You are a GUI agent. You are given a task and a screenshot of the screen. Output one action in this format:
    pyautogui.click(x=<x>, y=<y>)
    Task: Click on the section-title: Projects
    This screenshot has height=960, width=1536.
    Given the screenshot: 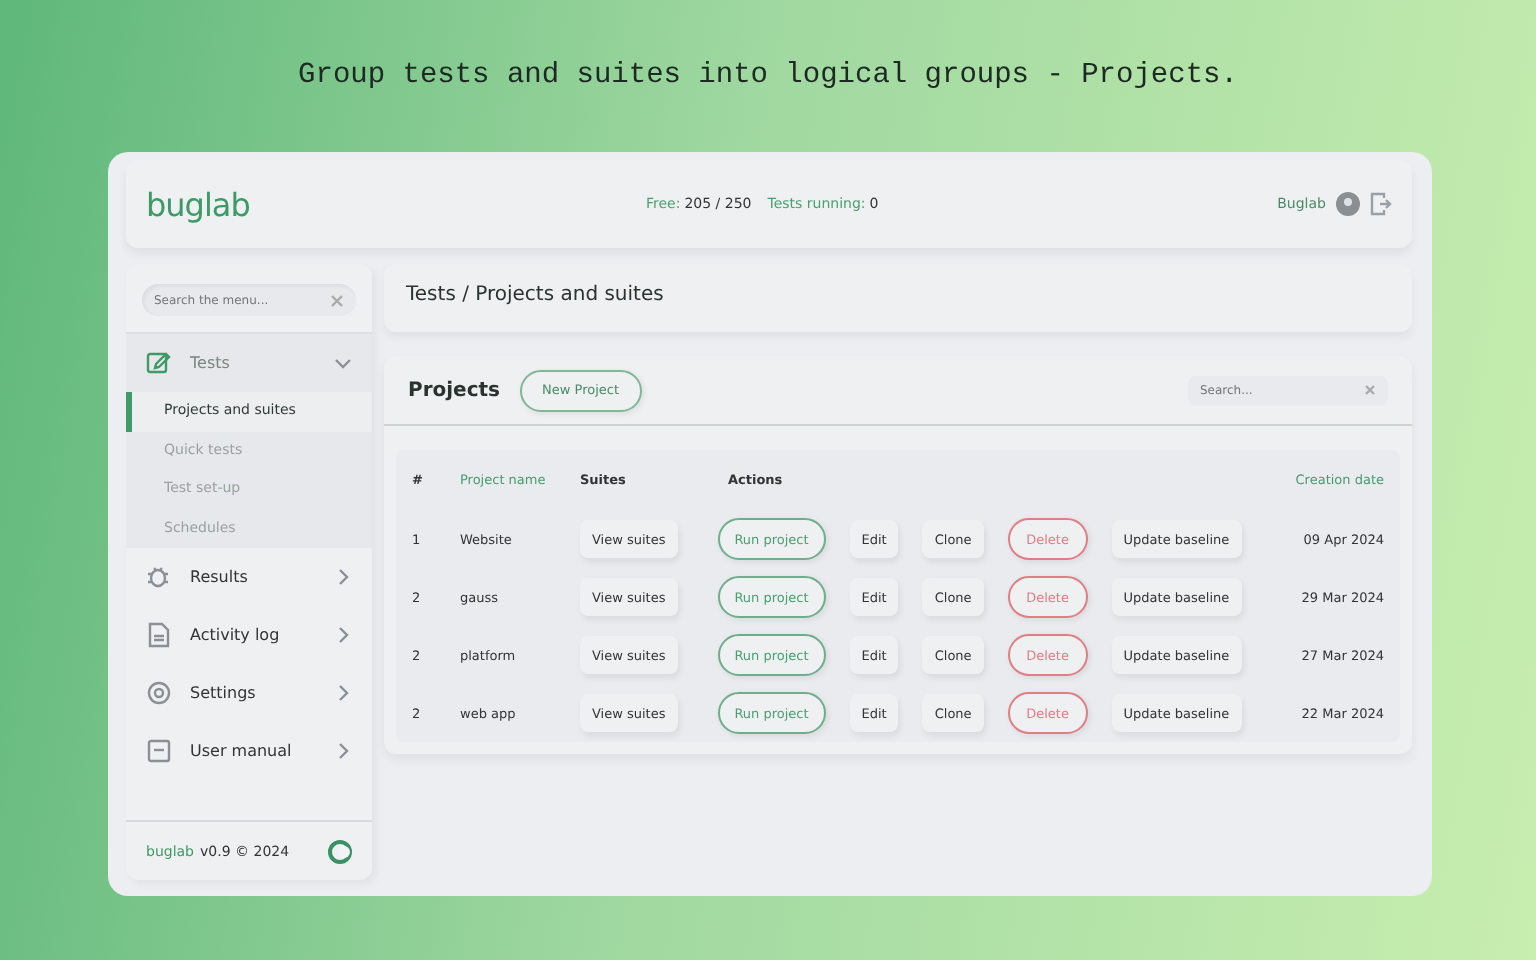 What is the action you would take?
    pyautogui.click(x=454, y=390)
    